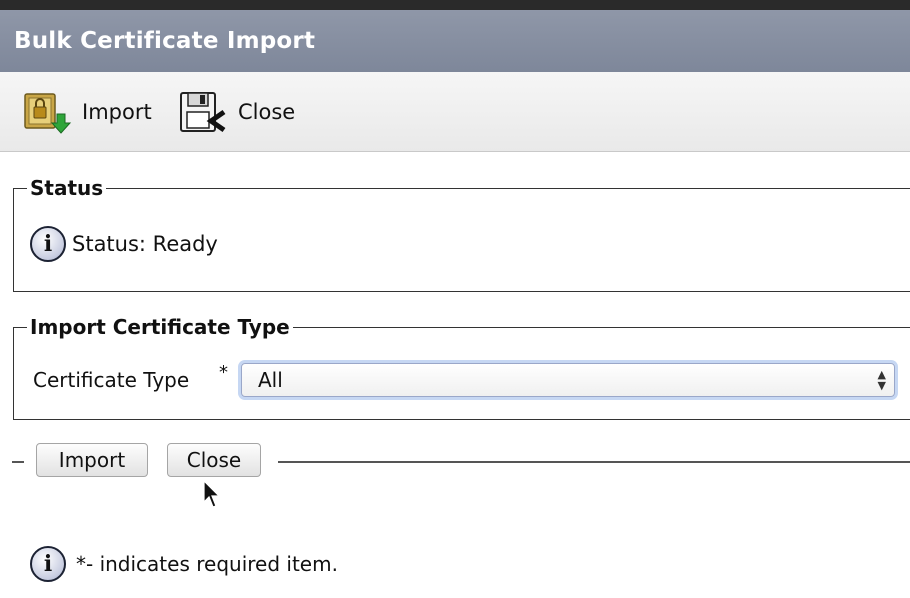  I want to click on import-button: Import, so click(92, 460).